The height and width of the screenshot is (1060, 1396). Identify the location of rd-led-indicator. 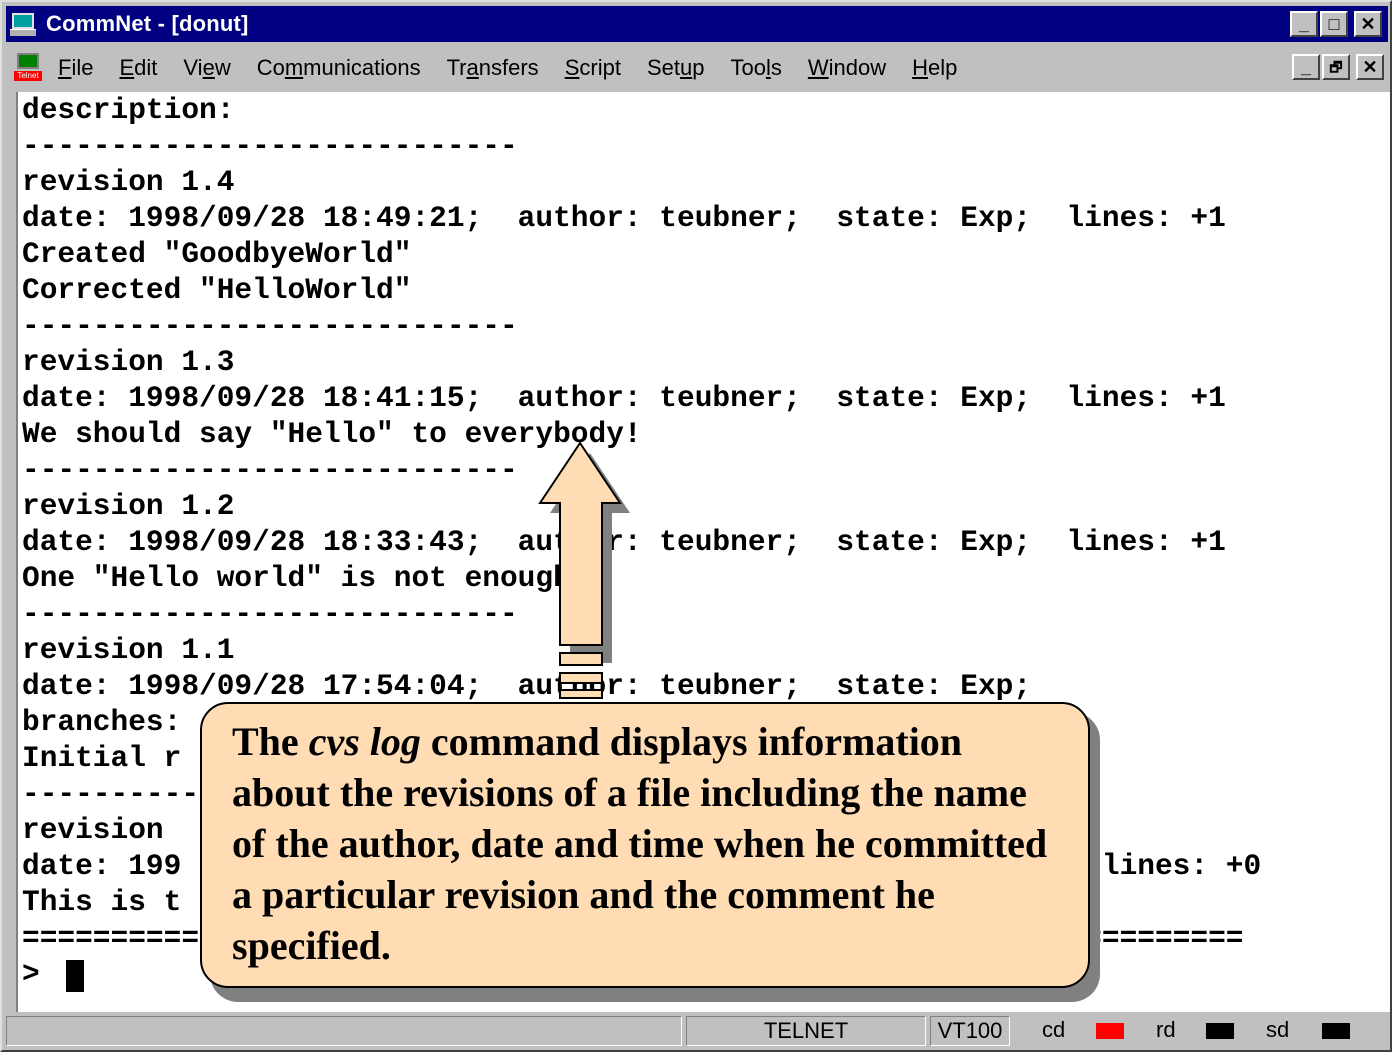
(1220, 1031).